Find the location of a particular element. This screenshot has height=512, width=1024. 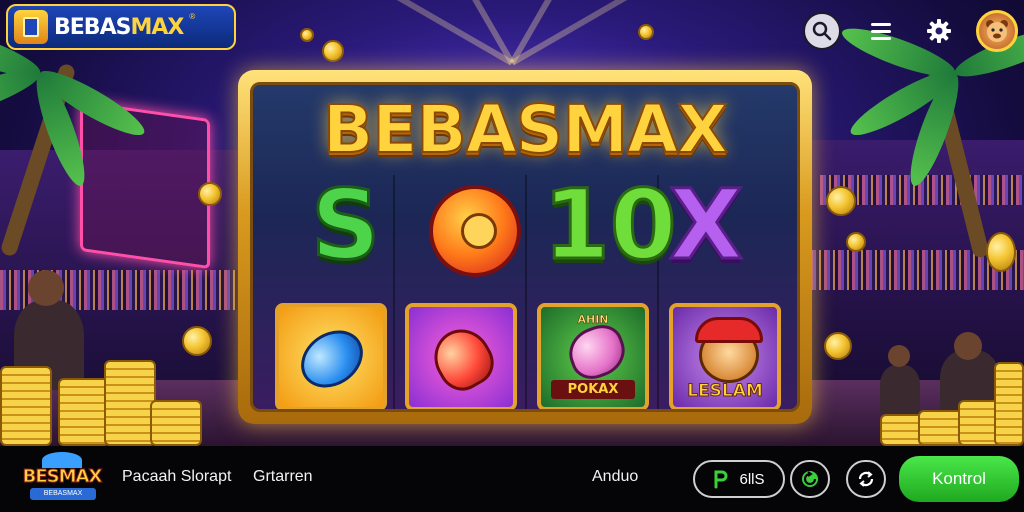

game-title: BEBASMAX is located at coordinates (525, 129).